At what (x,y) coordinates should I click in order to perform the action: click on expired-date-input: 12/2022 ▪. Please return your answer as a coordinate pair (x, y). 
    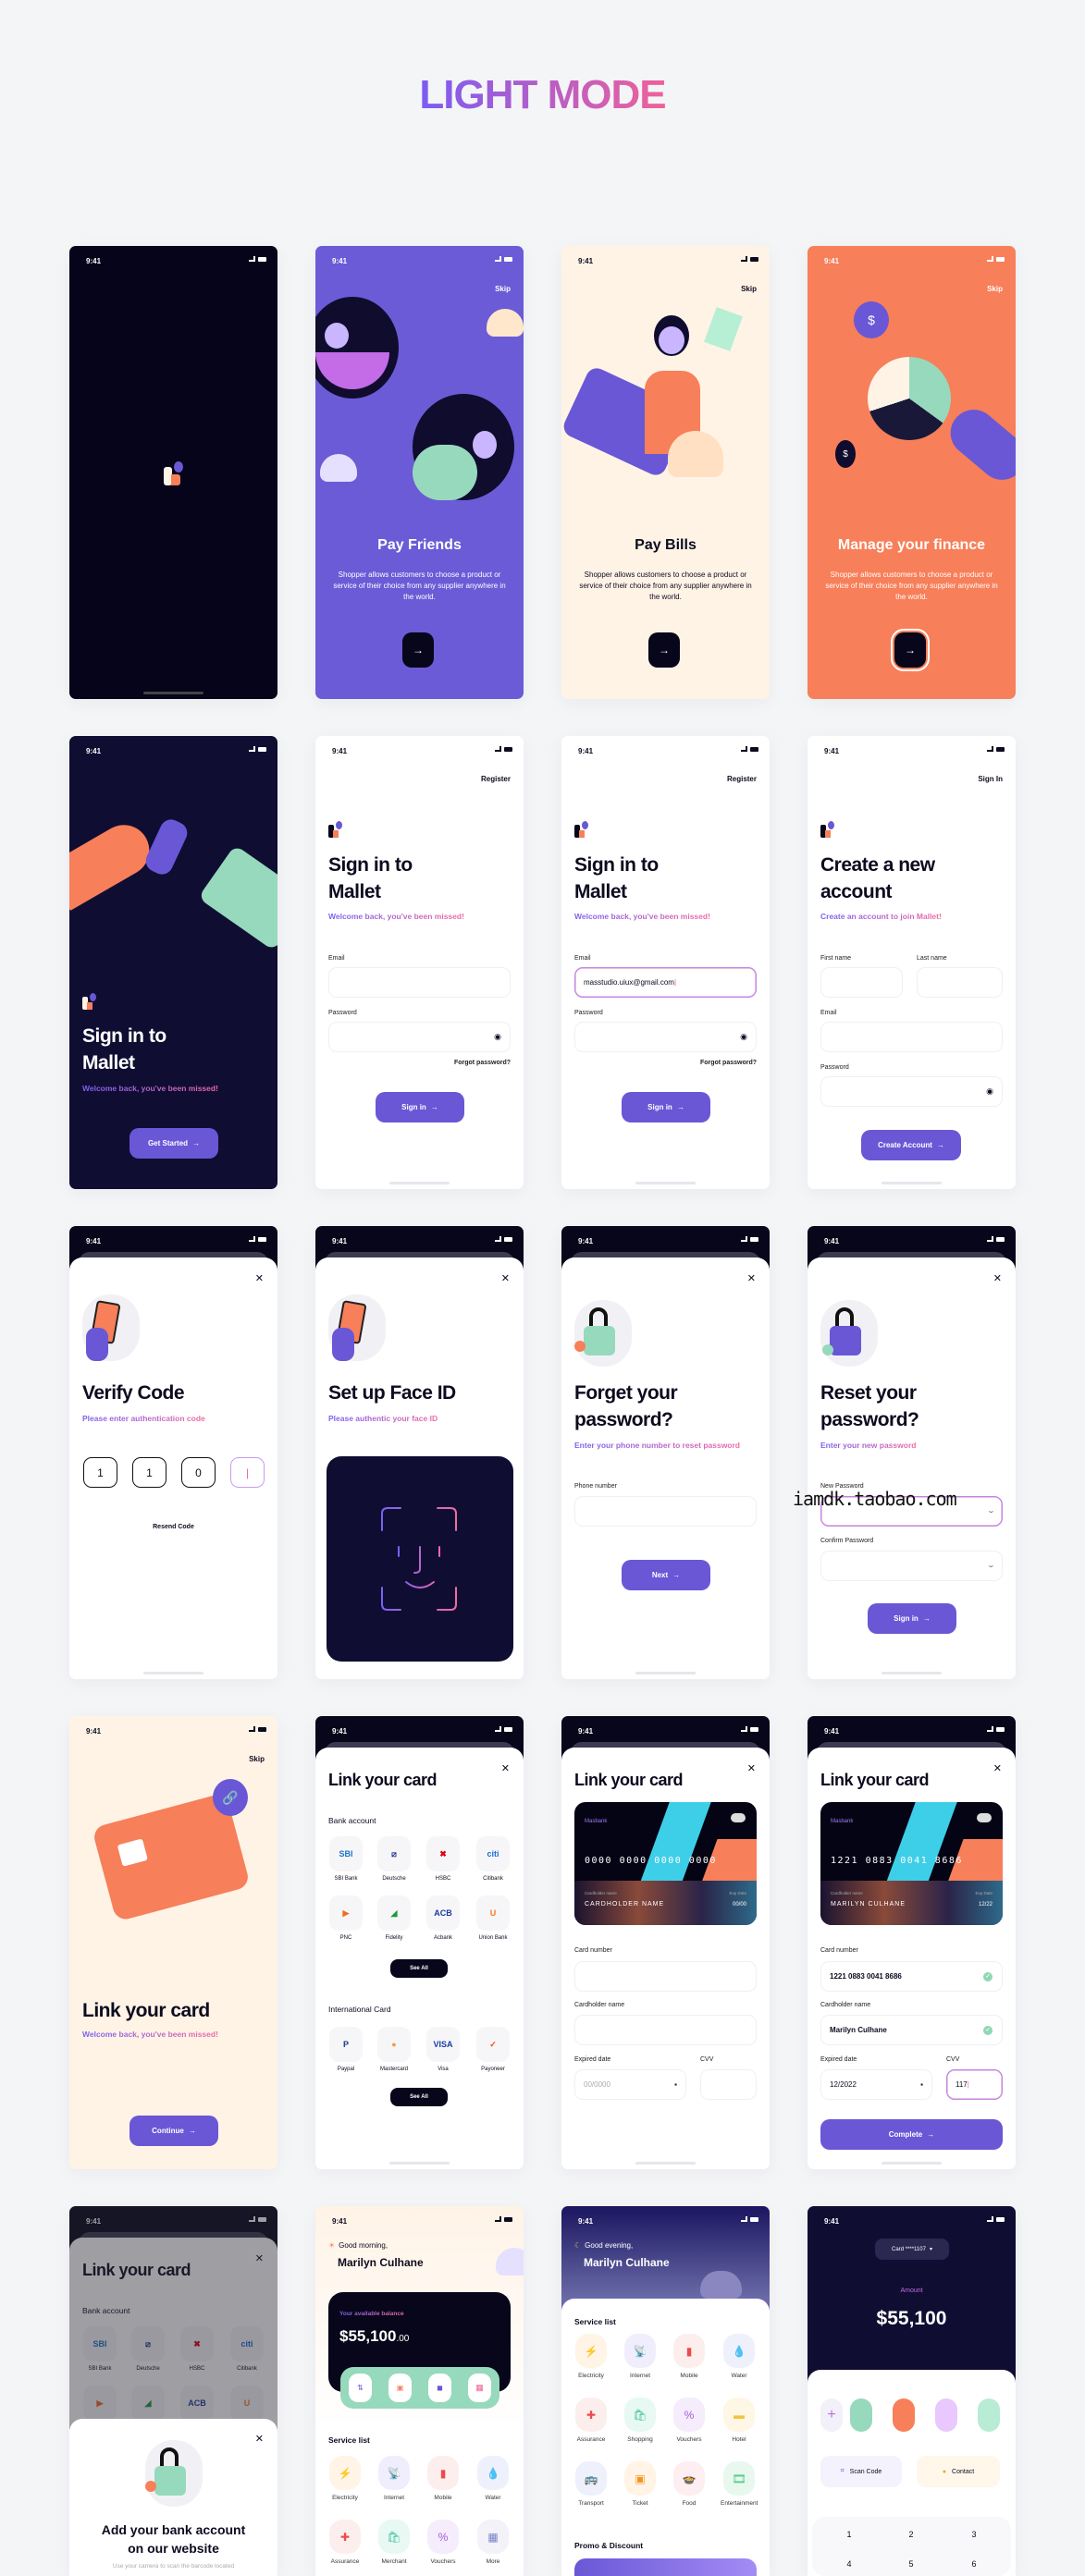
    Looking at the image, I should click on (876, 2084).